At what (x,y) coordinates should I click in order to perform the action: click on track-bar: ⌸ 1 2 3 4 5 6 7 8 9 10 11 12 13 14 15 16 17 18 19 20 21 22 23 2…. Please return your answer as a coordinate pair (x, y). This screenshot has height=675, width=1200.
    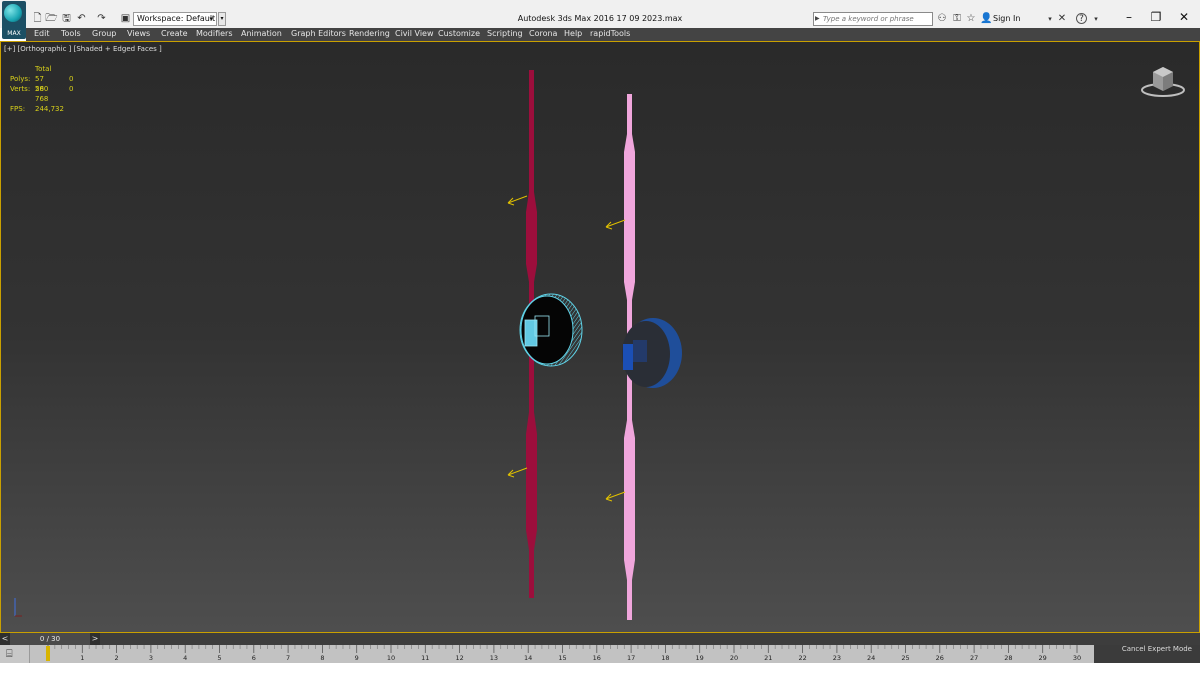
    Looking at the image, I should click on (600, 654).